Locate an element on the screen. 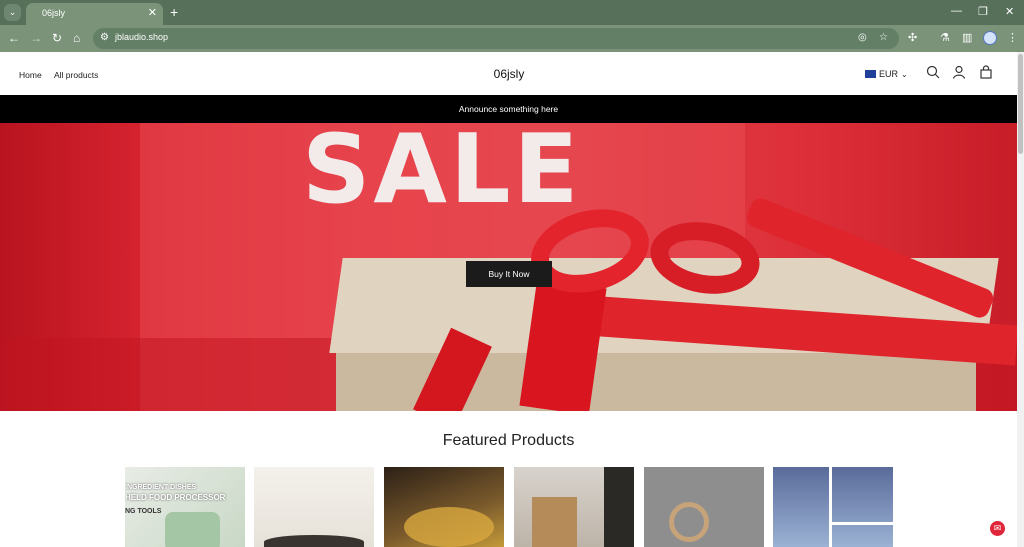 The width and height of the screenshot is (1024, 547). tab-title: 06jsly is located at coordinates (54, 13).